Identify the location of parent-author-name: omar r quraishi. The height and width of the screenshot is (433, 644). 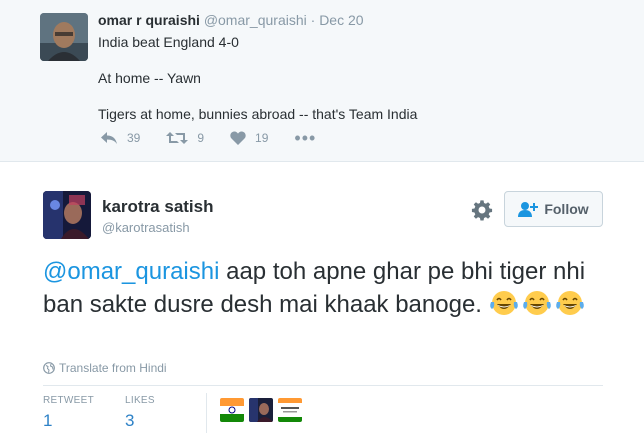
(149, 20).